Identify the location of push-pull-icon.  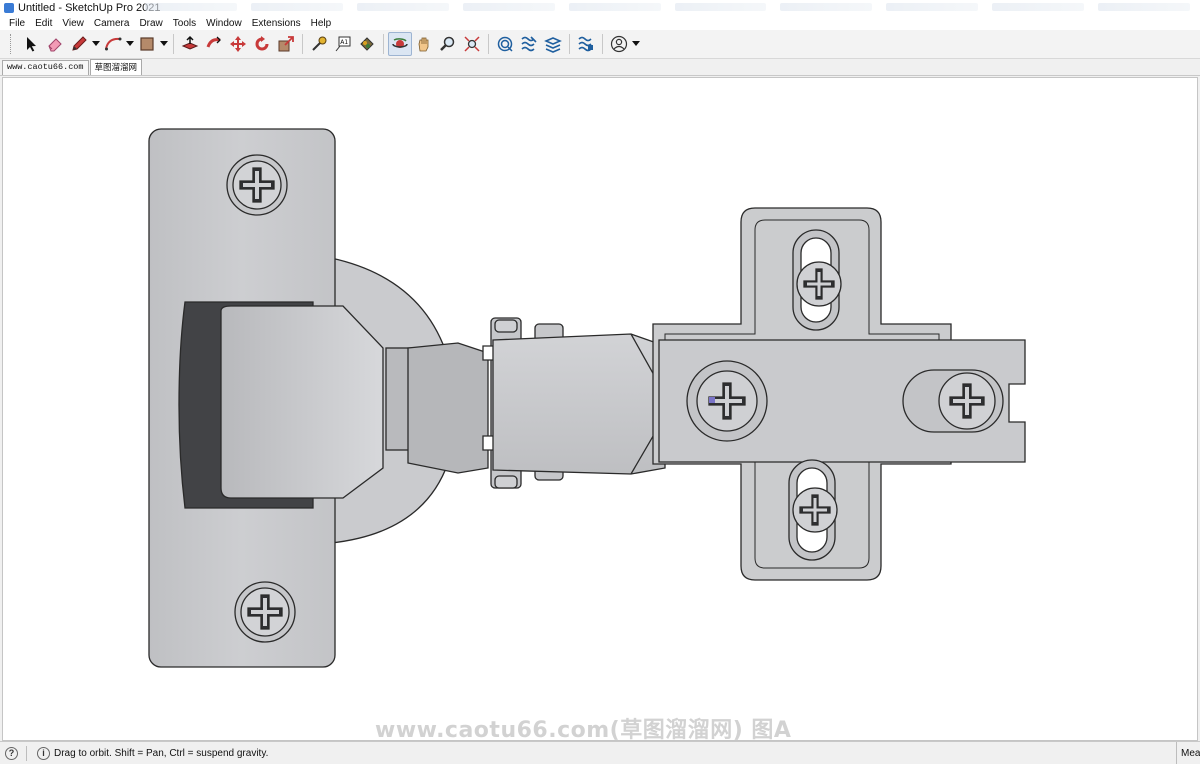
(190, 42).